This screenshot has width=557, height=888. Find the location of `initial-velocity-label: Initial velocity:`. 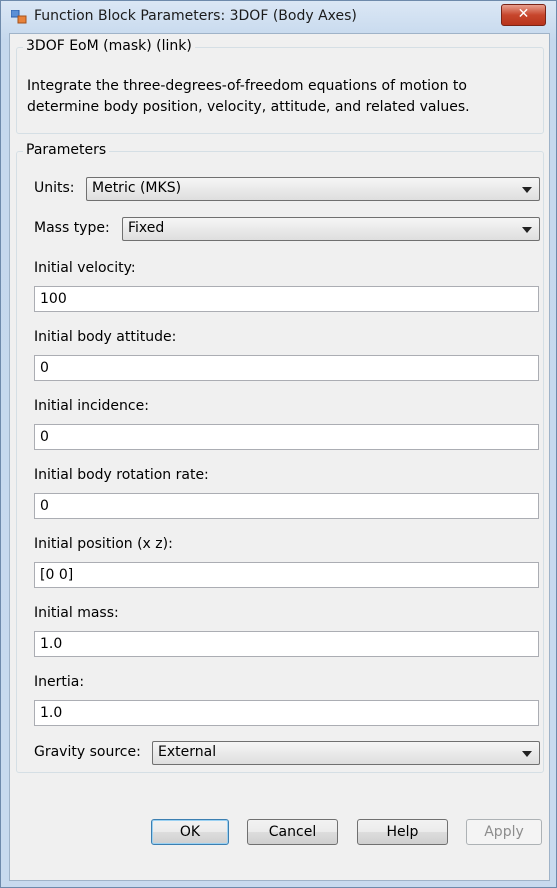

initial-velocity-label: Initial velocity: is located at coordinates (85, 268).